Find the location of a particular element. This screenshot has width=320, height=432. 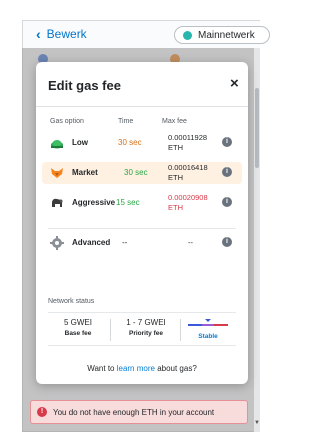

scroll-down-arrow-icon: ▼ is located at coordinates (257, 423).